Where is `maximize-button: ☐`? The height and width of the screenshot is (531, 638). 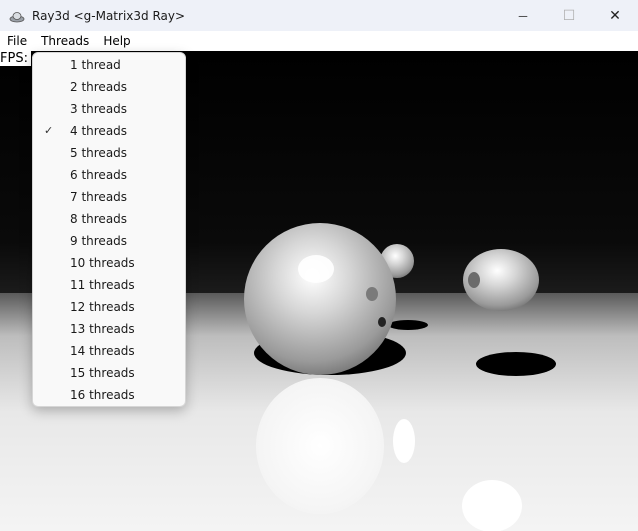
maximize-button: ☐ is located at coordinates (569, 15).